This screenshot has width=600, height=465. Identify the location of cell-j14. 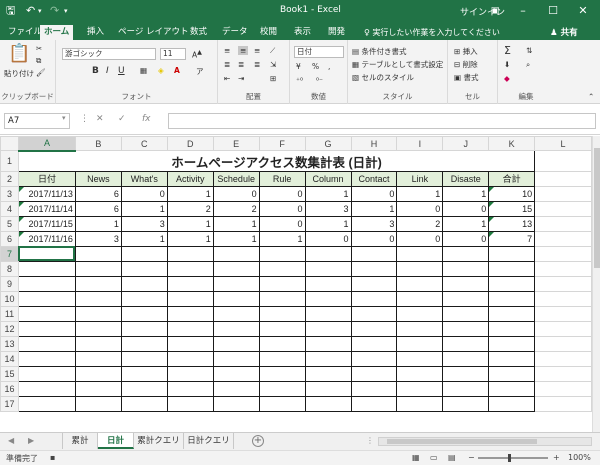
(466, 358).